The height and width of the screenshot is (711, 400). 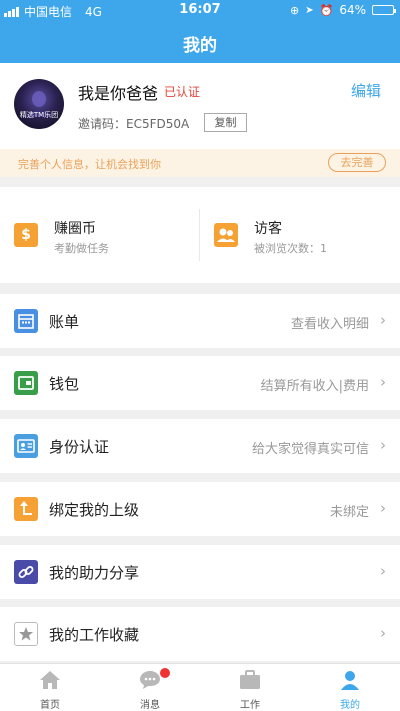 What do you see at coordinates (94, 573) in the screenshot?
I see `menu-label: 我的助力分享` at bounding box center [94, 573].